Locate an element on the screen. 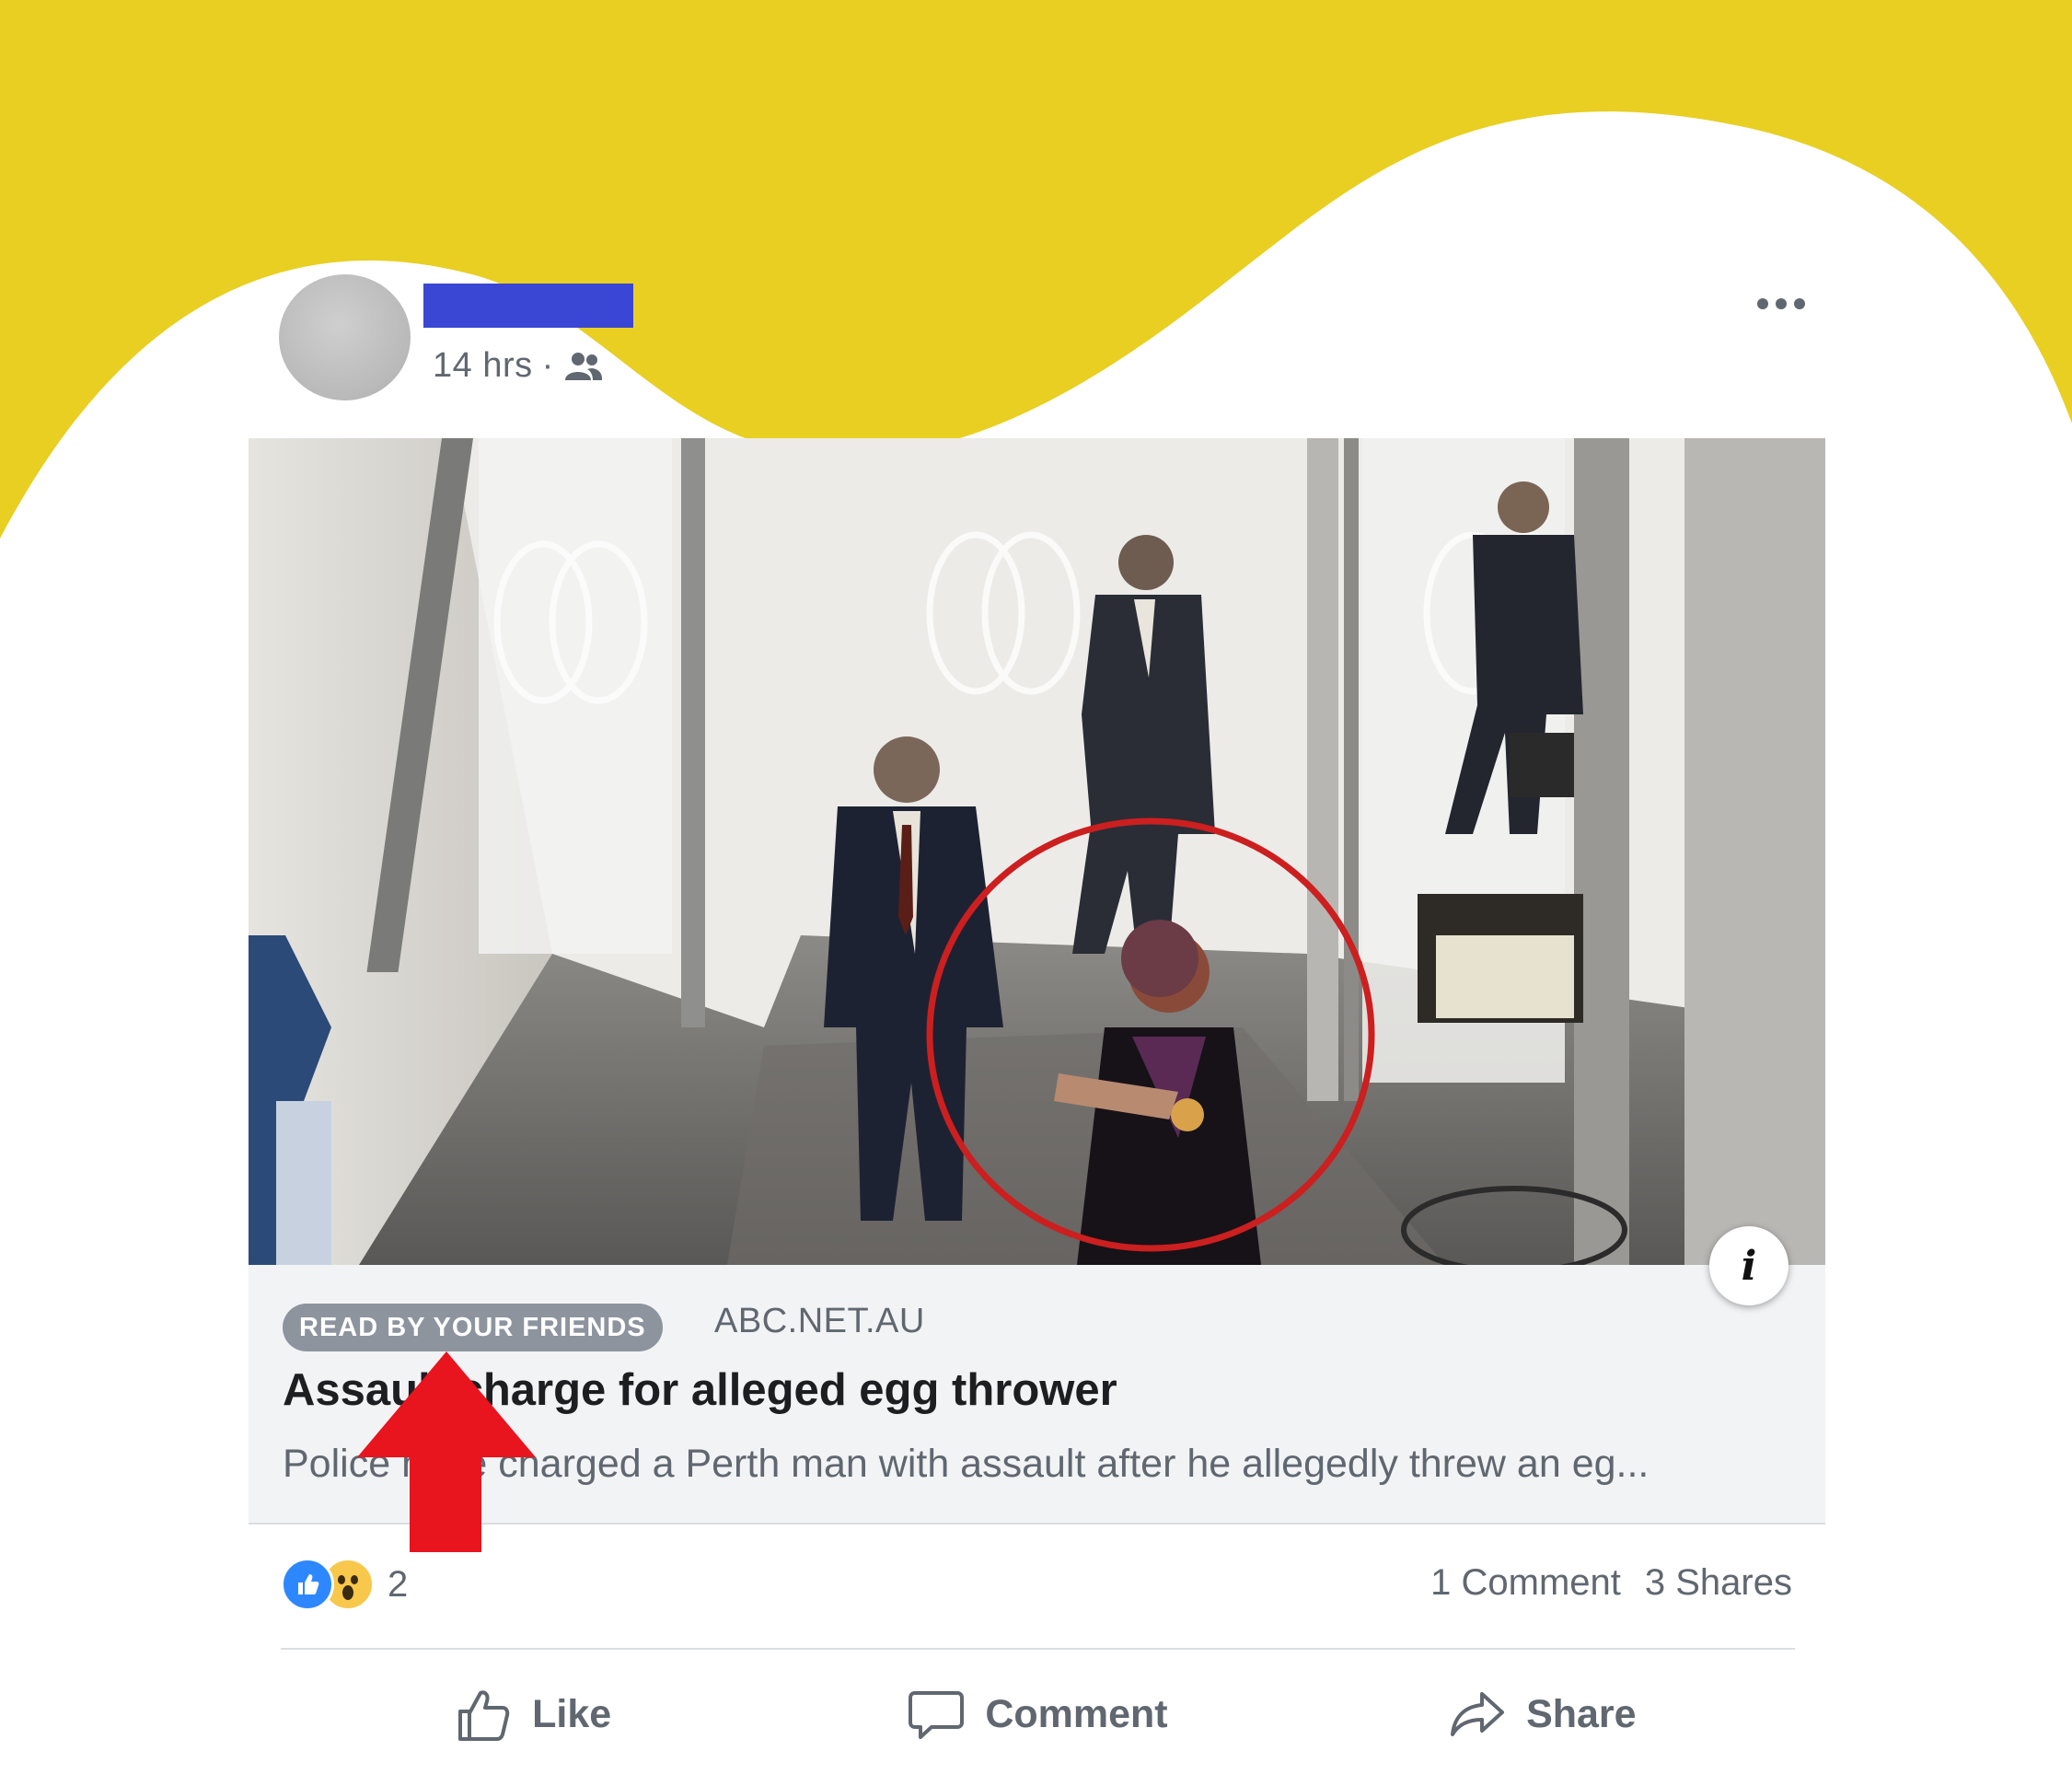  avatar is located at coordinates (345, 337).